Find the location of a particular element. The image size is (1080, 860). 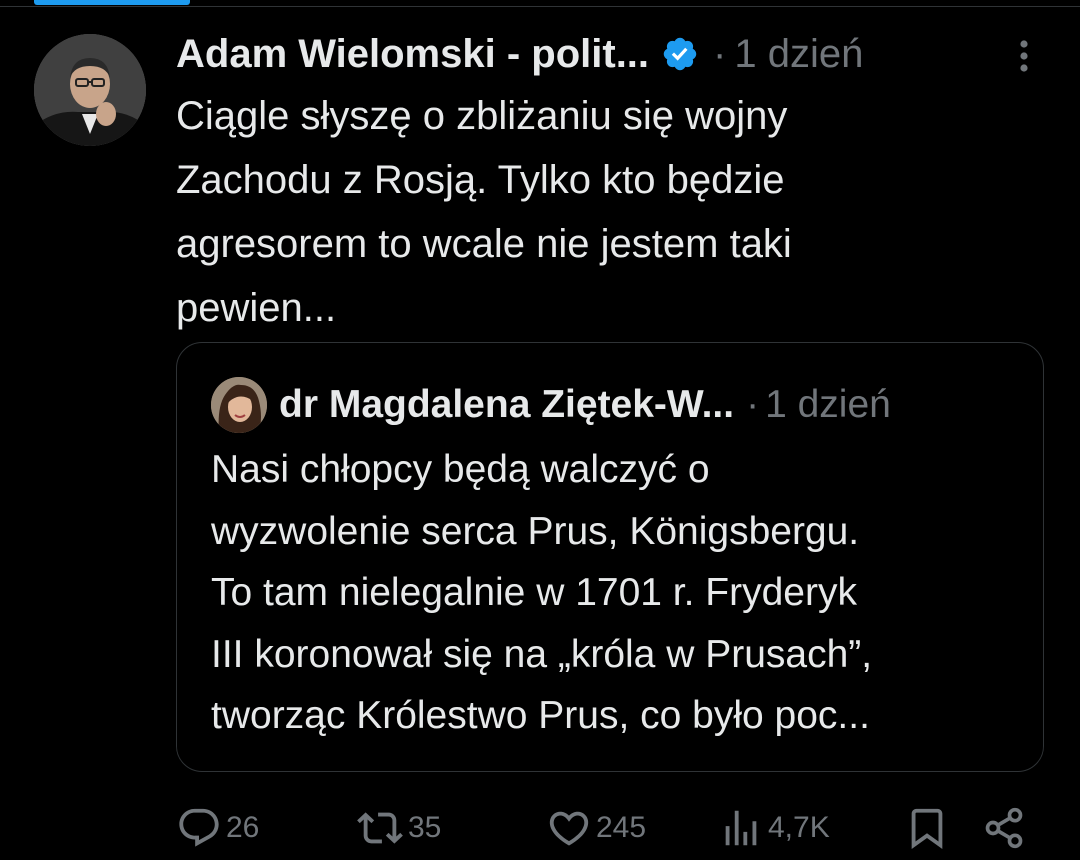

reply-button: 26 is located at coordinates (217, 828).